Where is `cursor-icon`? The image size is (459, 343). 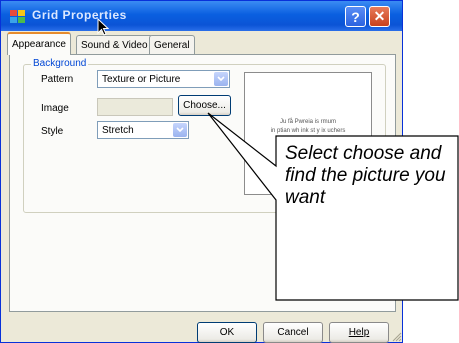
cursor-icon is located at coordinates (103, 27).